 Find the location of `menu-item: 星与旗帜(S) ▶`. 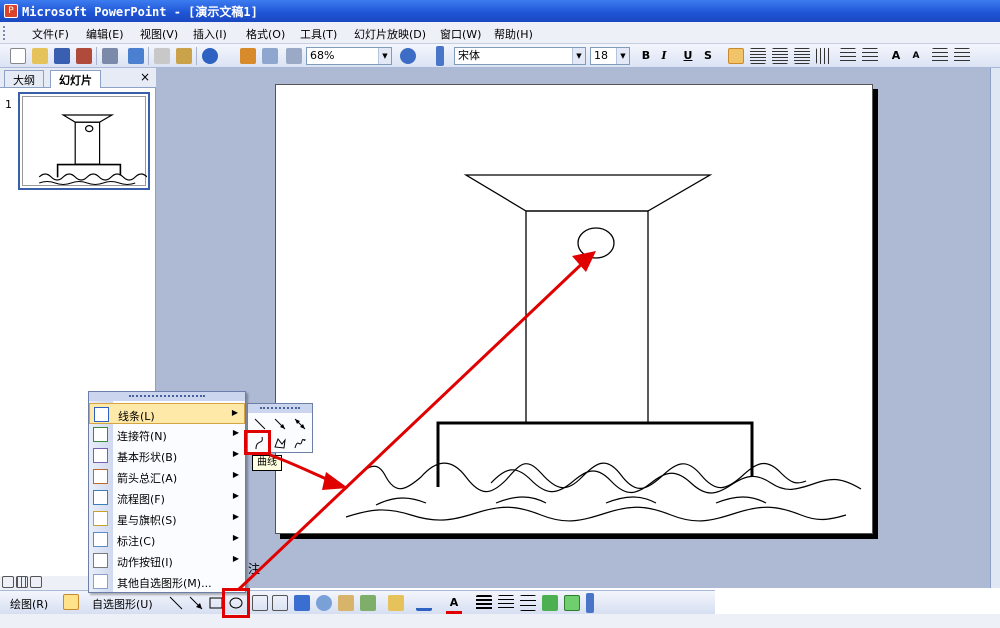

menu-item: 星与旗帜(S) ▶ is located at coordinates (167, 518).